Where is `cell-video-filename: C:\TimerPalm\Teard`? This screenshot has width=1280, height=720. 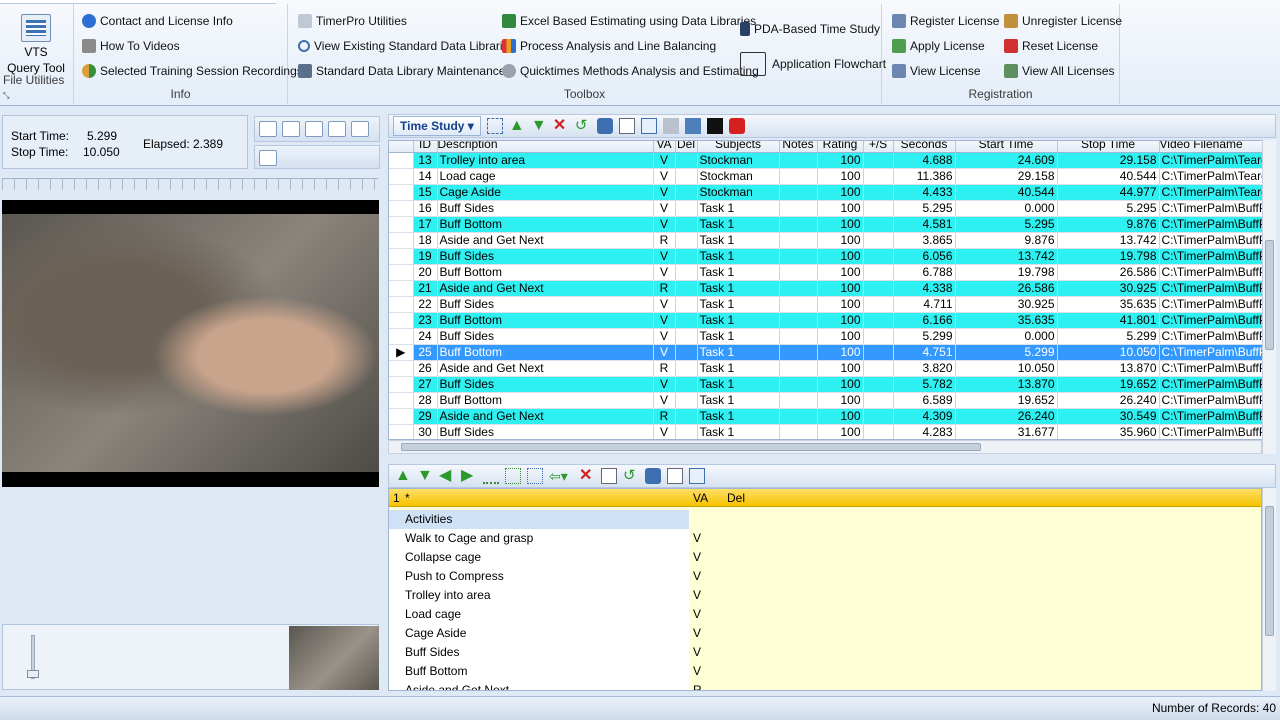 cell-video-filename: C:\TimerPalm\Teard is located at coordinates (1217, 176).